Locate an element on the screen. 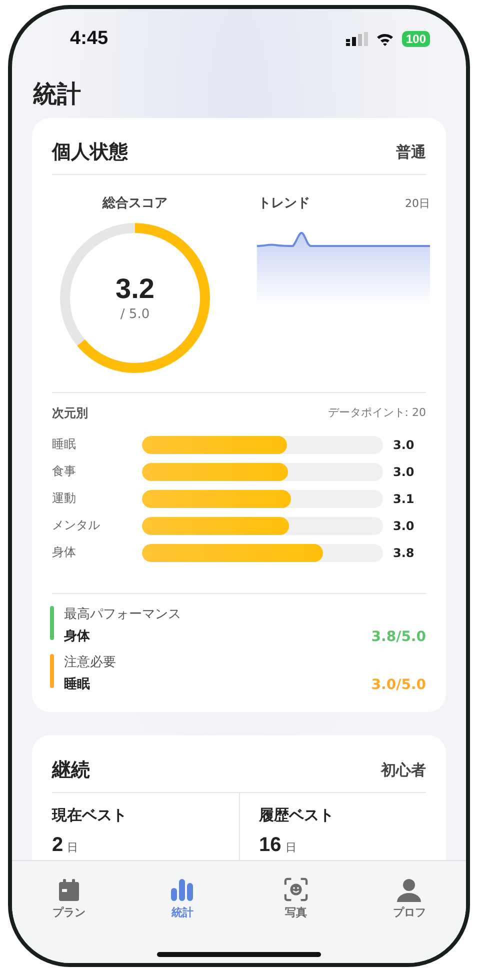  dimension-label: メンタル is located at coordinates (76, 525).